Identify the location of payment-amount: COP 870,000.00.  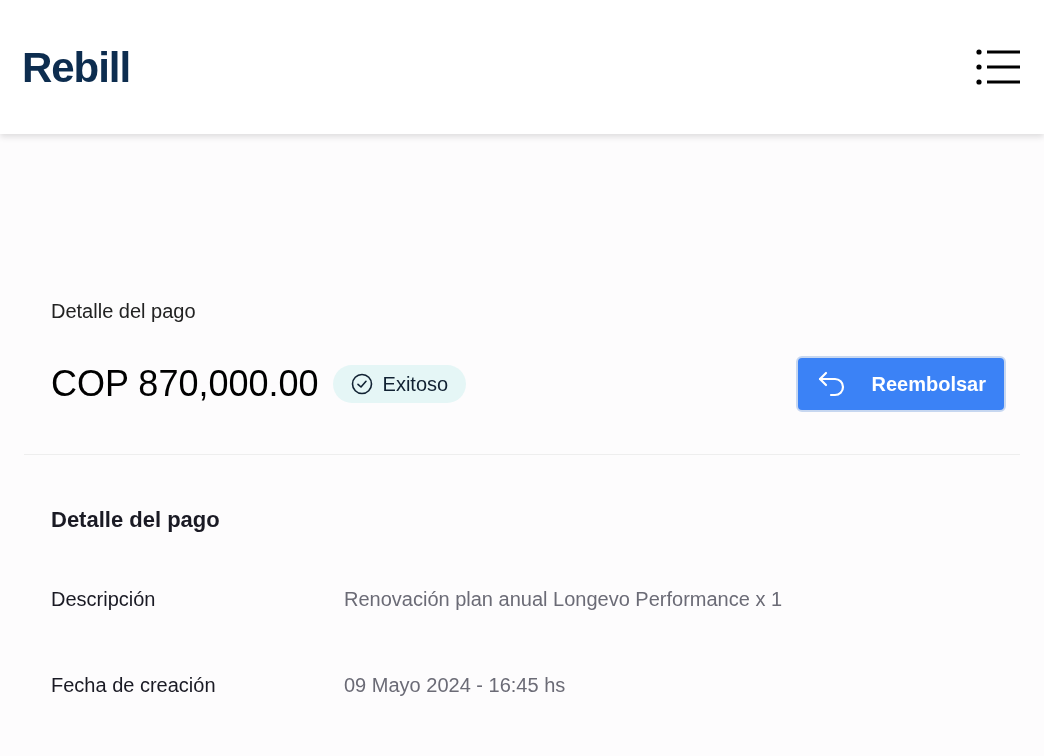
(185, 384).